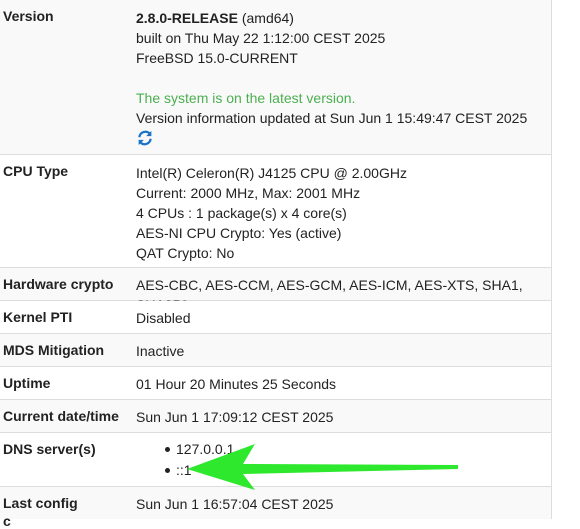 The width and height of the screenshot is (580, 529). What do you see at coordinates (322, 467) in the screenshot?
I see `arrow-annotation` at bounding box center [322, 467].